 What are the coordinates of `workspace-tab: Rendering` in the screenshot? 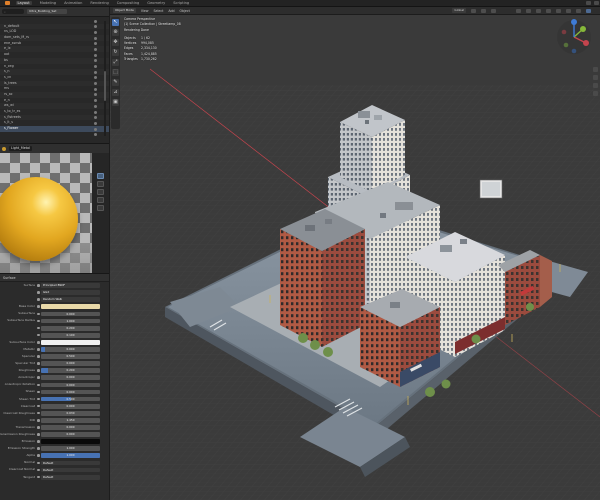 It's located at (99, 3).